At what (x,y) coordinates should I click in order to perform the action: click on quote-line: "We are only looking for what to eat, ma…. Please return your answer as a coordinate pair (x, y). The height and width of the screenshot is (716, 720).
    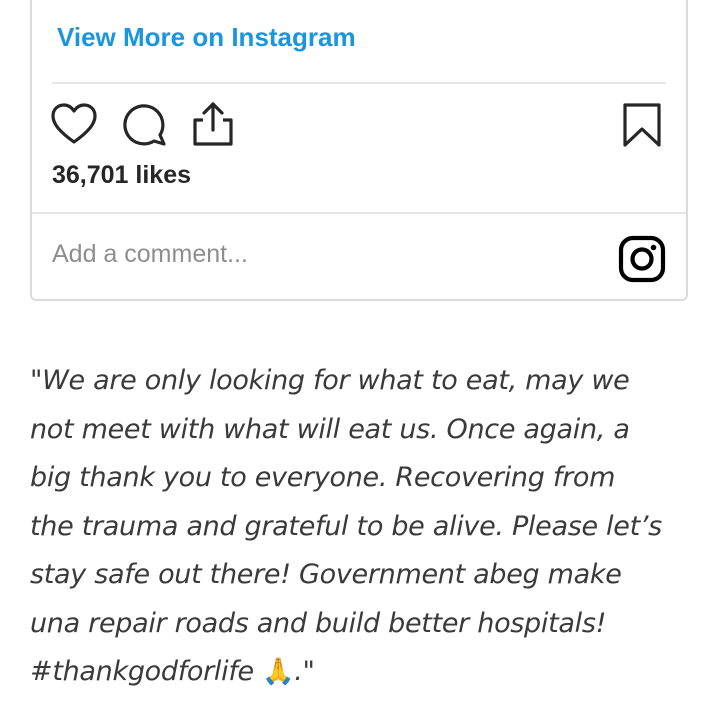
    Looking at the image, I should click on (330, 380).